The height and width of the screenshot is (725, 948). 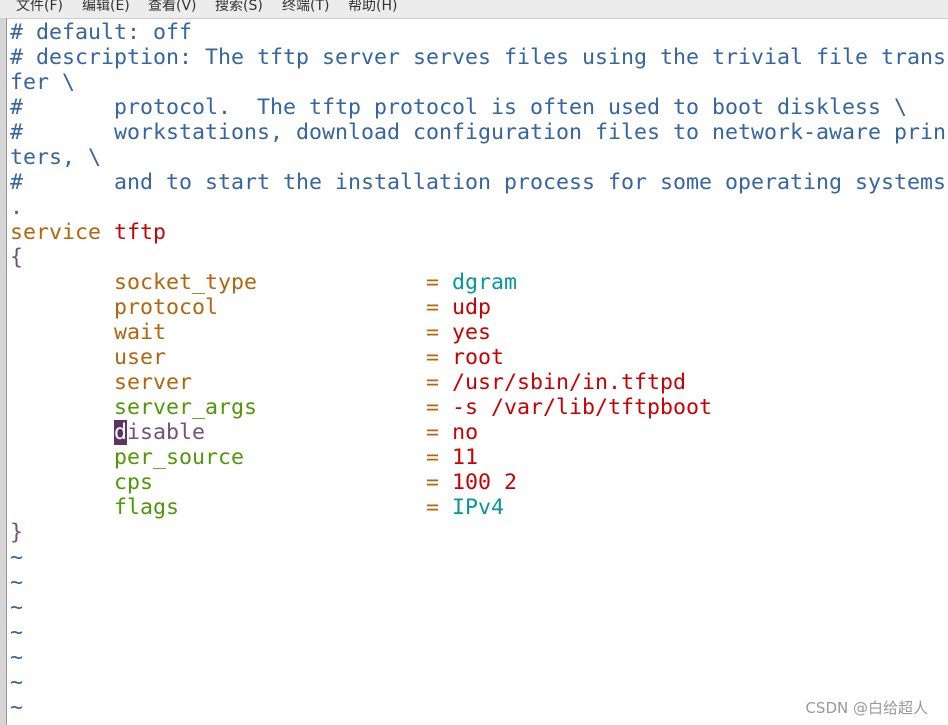 What do you see at coordinates (478, 207) in the screenshot?
I see `editor-line: .` at bounding box center [478, 207].